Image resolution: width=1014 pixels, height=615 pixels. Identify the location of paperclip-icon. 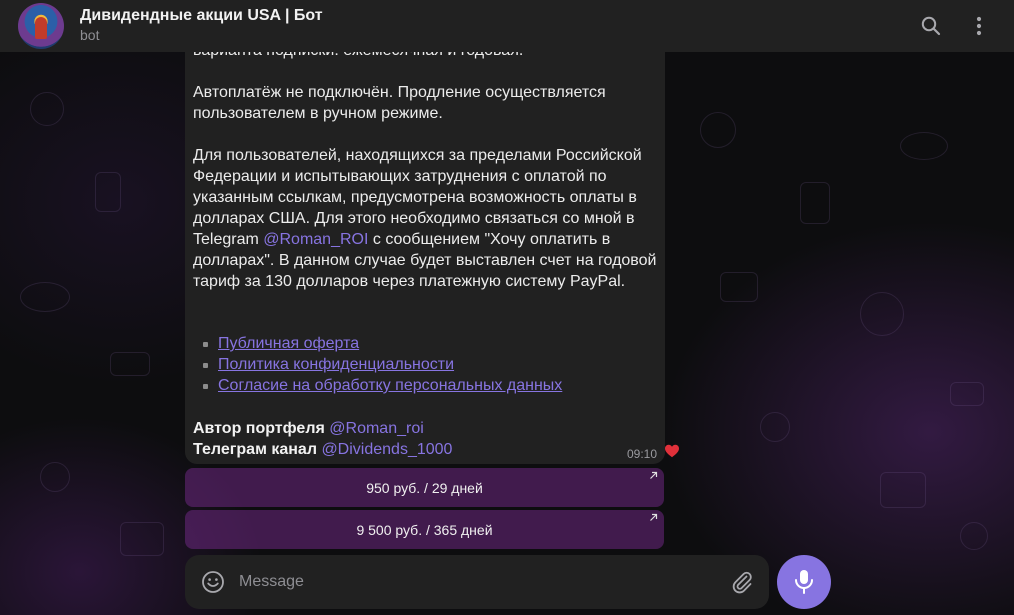
(742, 582).